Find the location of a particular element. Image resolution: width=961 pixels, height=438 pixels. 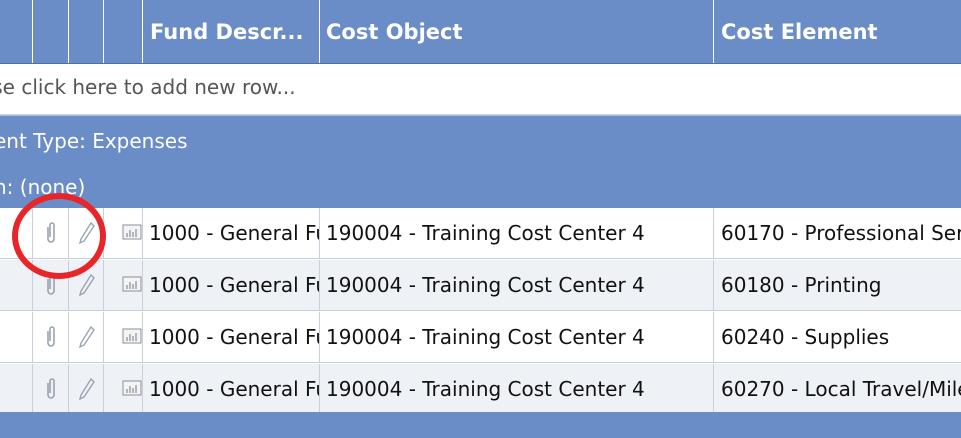

group-row-element-type: ent Type: Expenses is located at coordinates (480, 141).